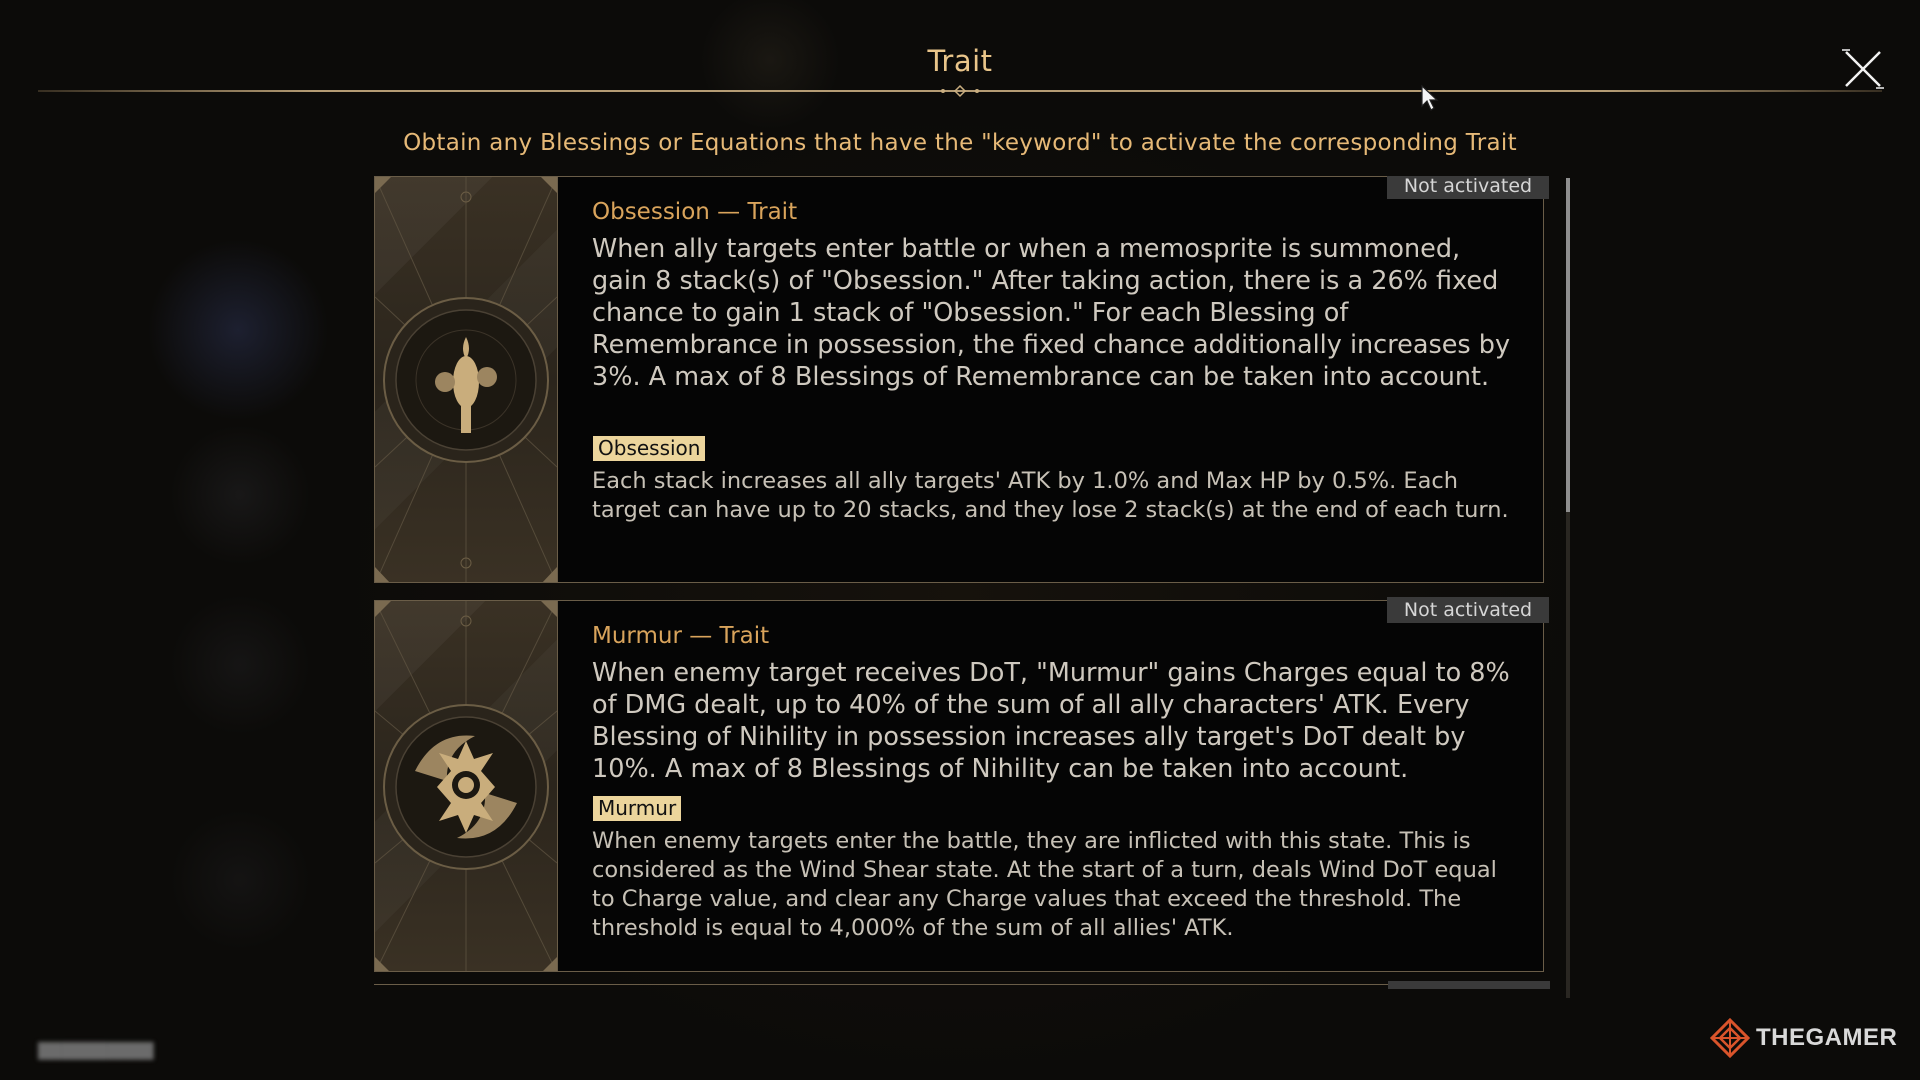 The height and width of the screenshot is (1080, 1920). I want to click on trait-title: Murmur — Trait, so click(681, 636).